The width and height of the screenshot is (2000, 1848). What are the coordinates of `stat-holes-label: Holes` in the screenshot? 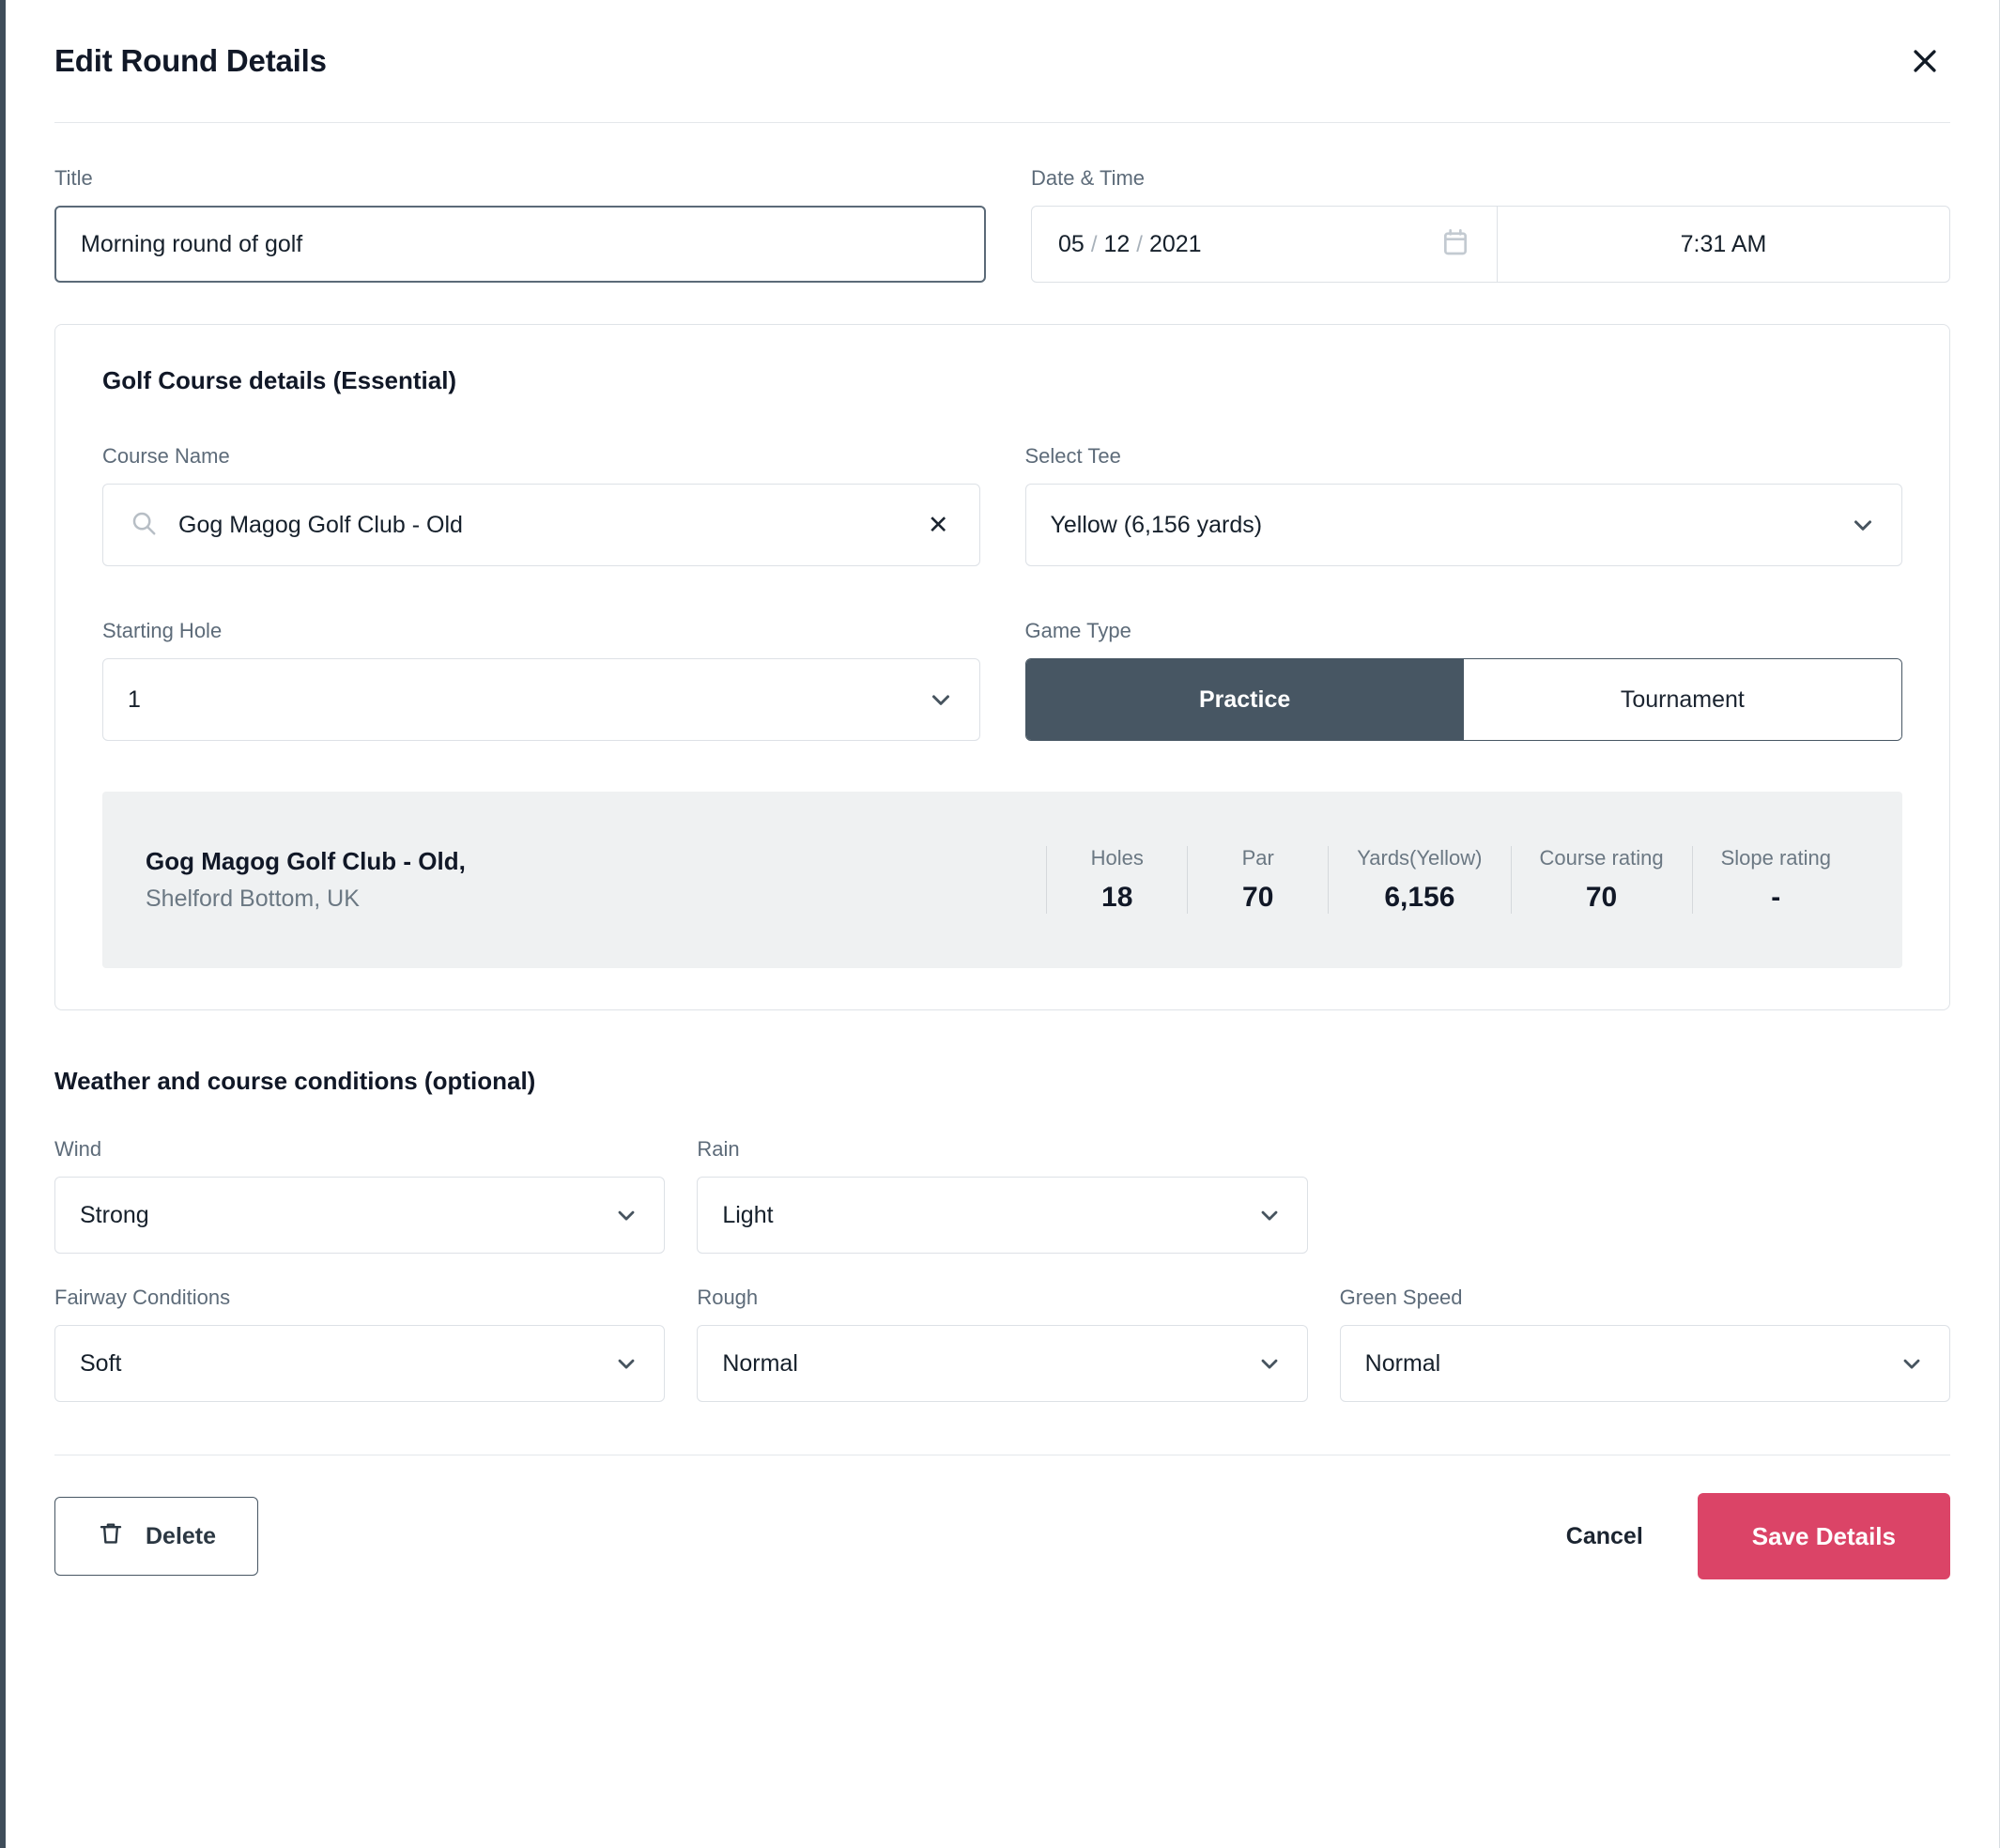 It's located at (1117, 858).